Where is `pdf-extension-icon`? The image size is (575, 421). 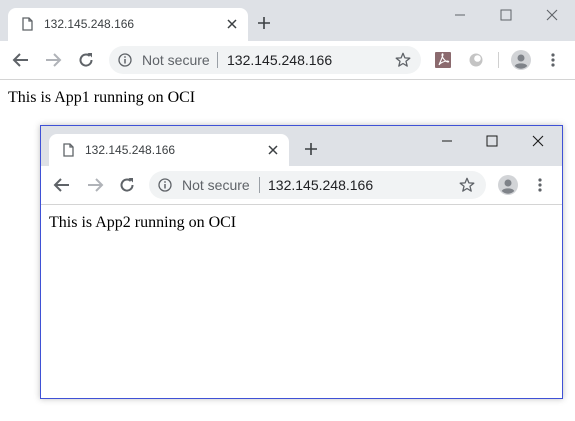
pdf-extension-icon is located at coordinates (443, 60).